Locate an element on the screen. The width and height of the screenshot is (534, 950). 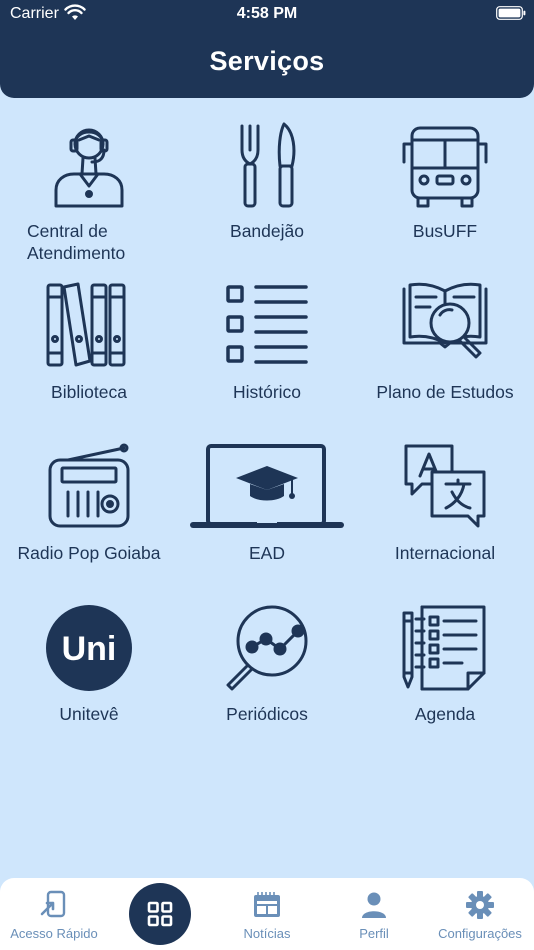
fork-knife-icon is located at coordinates (267, 165).